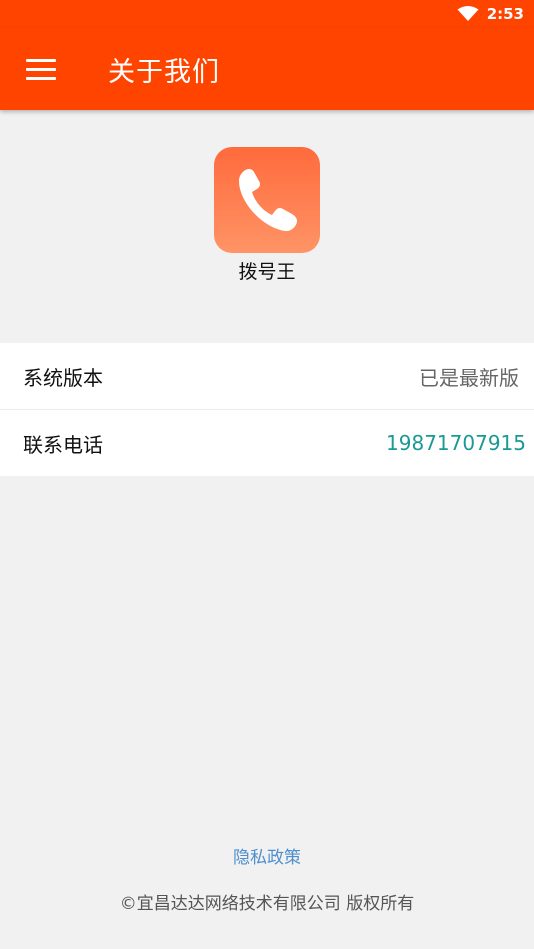 The height and width of the screenshot is (949, 534). What do you see at coordinates (63, 377) in the screenshot?
I see `version-label: 系统版本` at bounding box center [63, 377].